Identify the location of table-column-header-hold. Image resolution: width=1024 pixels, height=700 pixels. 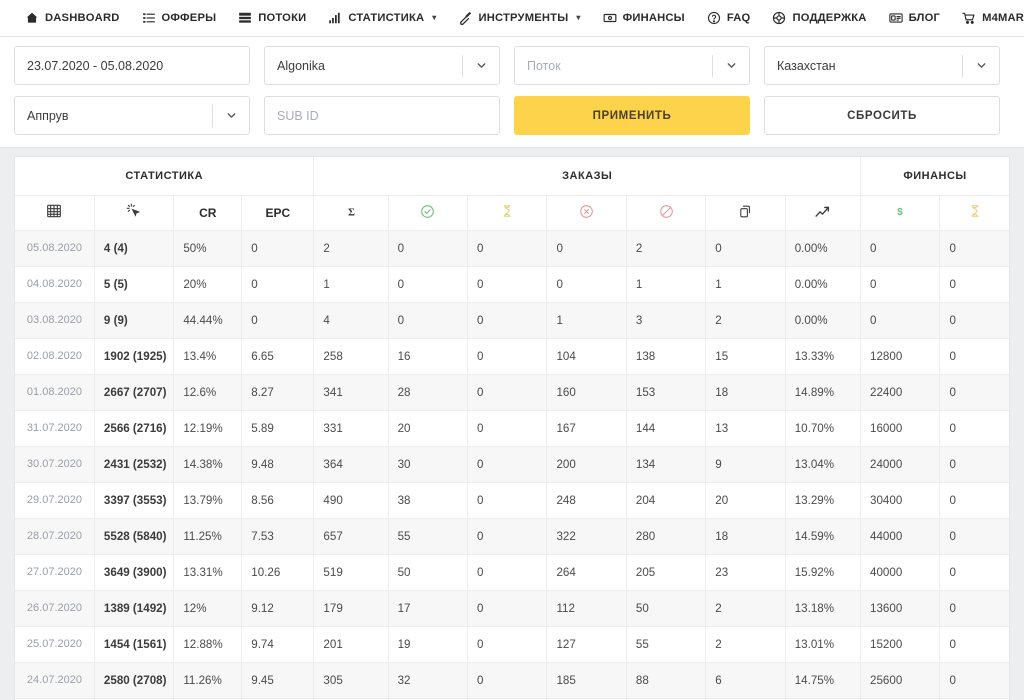
(974, 213).